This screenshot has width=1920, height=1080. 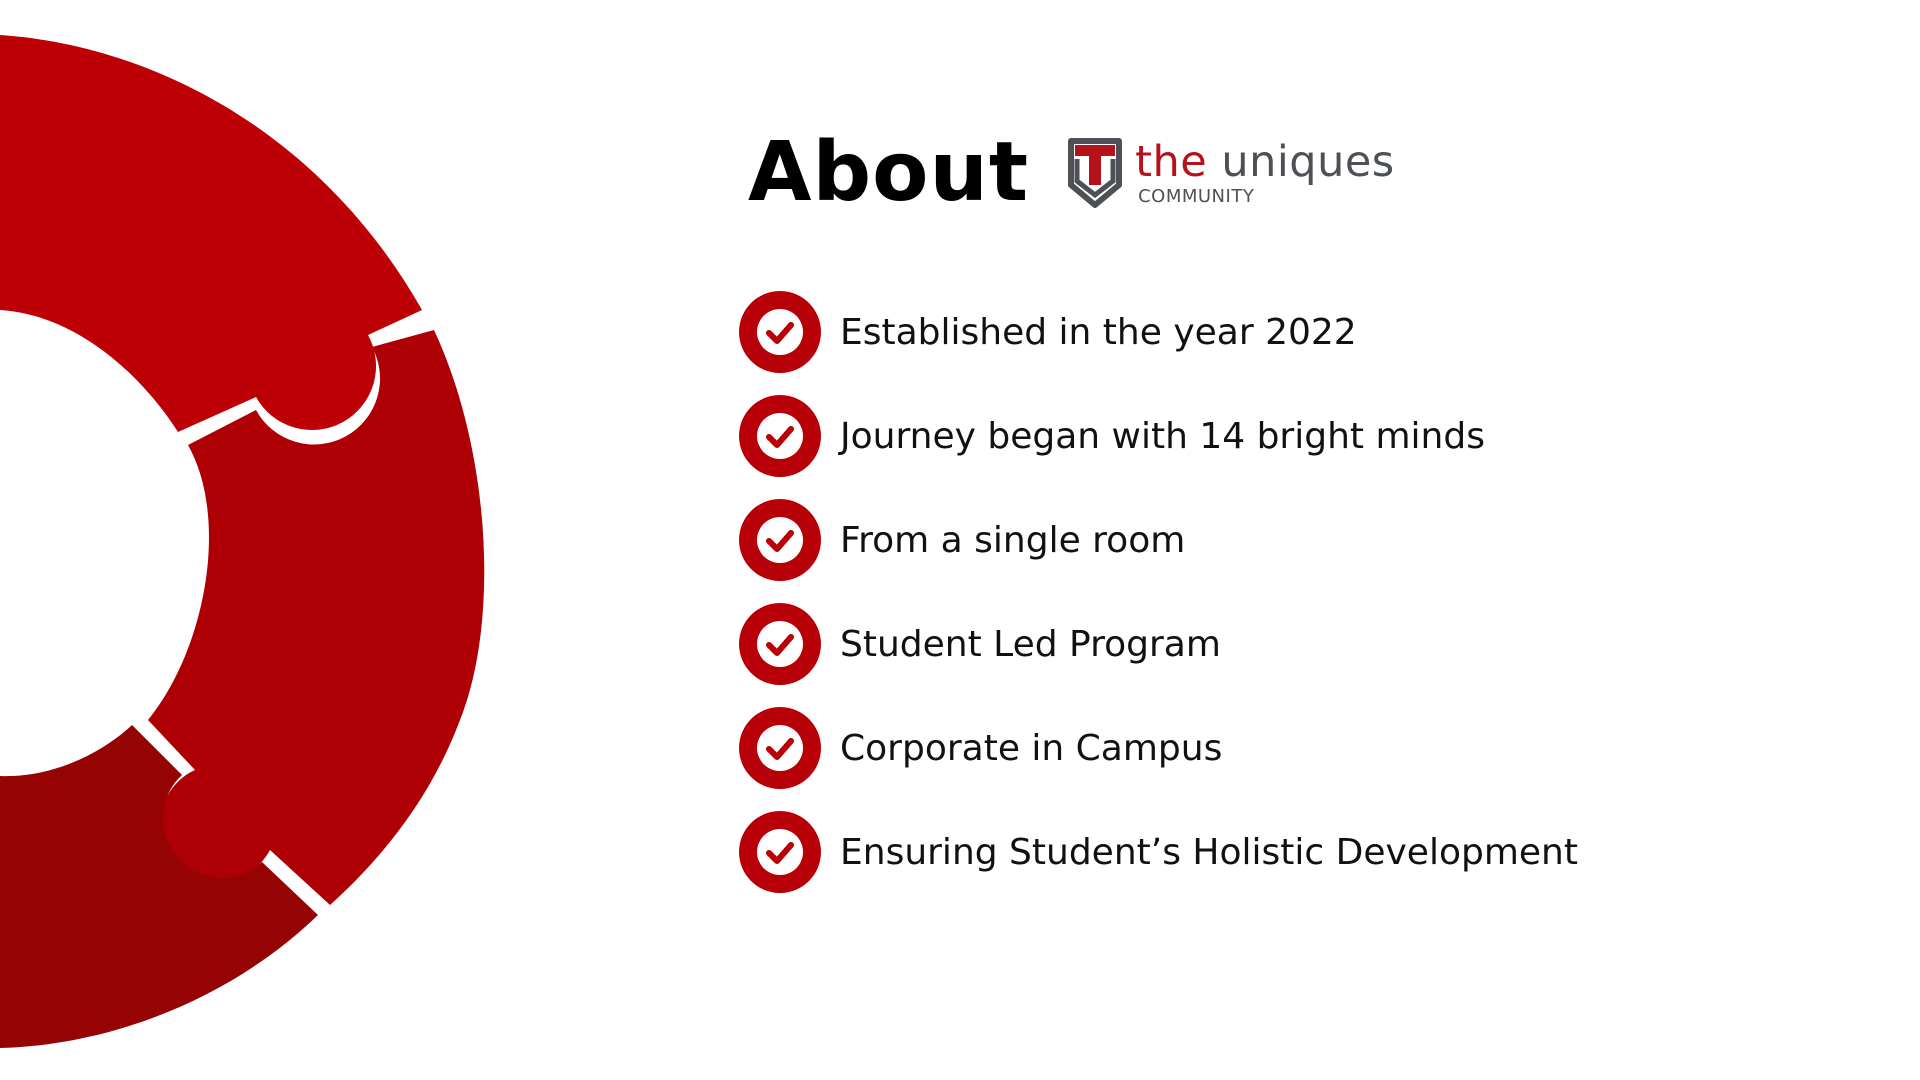 I want to click on feature-text: Journey began with 14 bright minds, so click(x=1162, y=436).